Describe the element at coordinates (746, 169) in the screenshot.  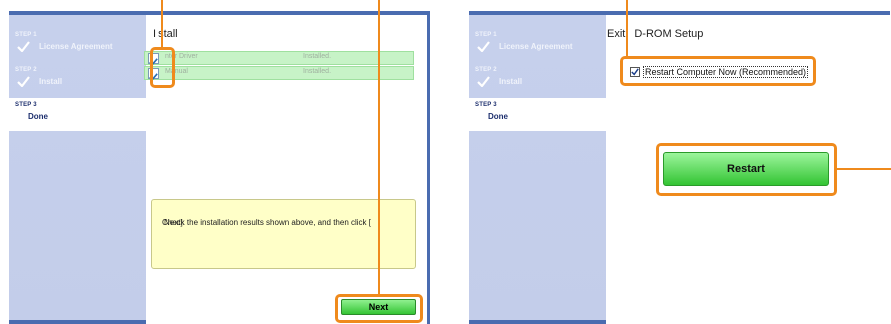
I see `callout-highlight-restart` at that location.